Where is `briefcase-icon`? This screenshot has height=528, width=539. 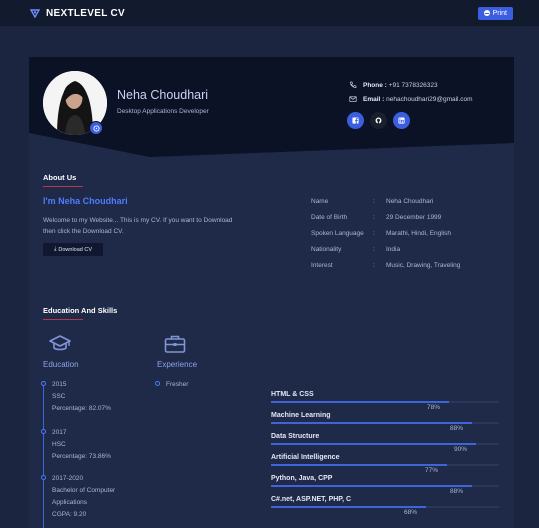
briefcase-icon is located at coordinates (175, 344).